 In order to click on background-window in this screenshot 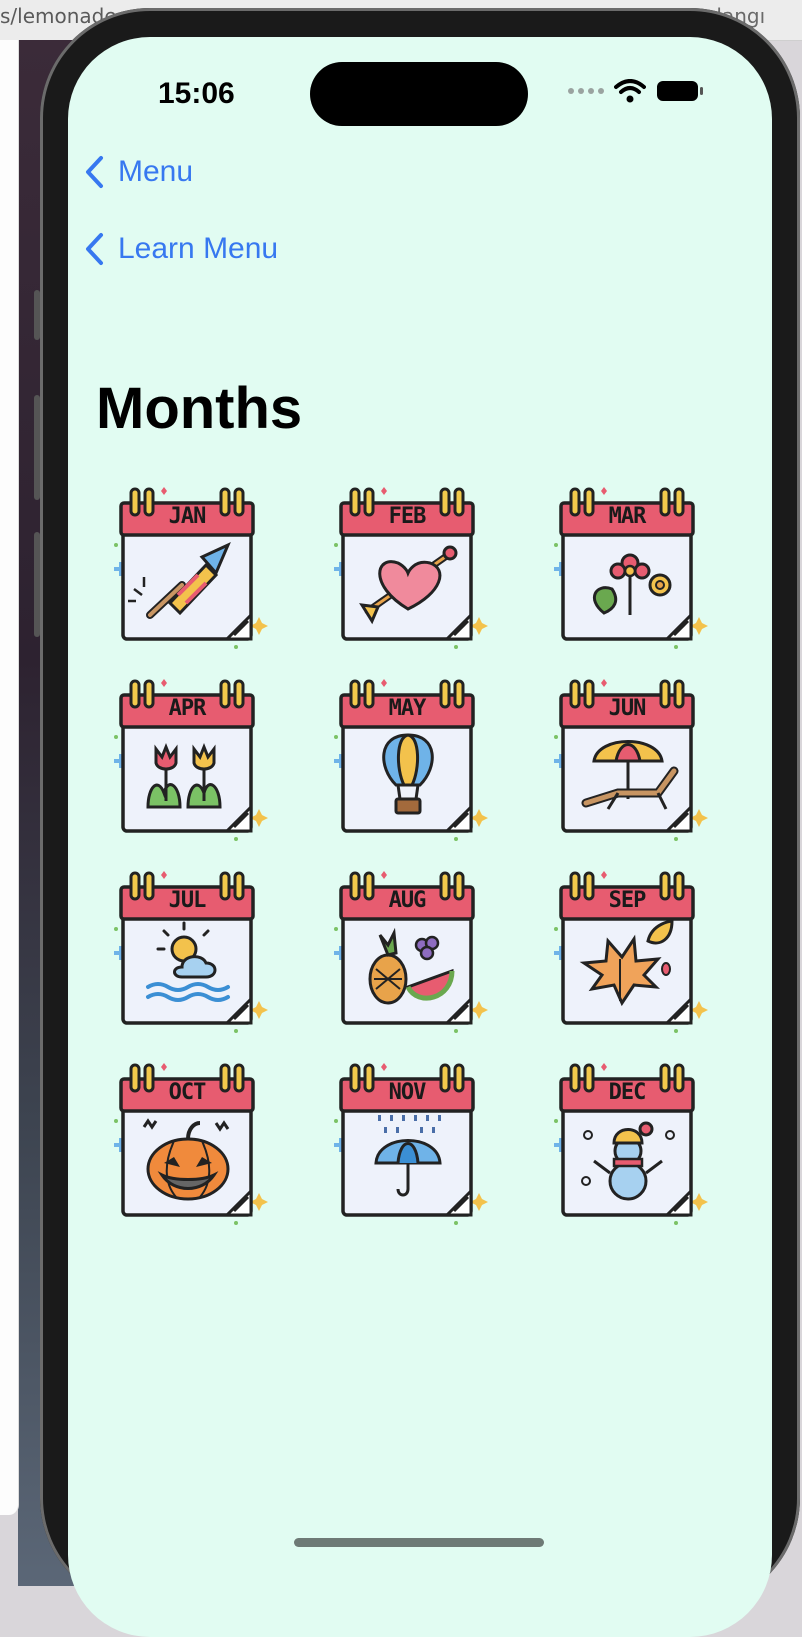, I will do `click(9, 777)`.